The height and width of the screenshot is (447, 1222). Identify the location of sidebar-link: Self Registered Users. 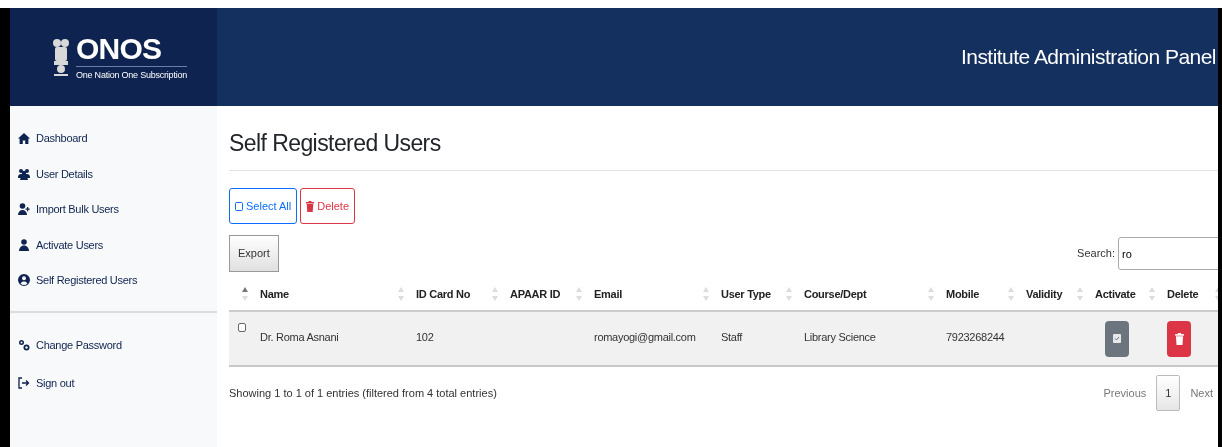
(117, 280).